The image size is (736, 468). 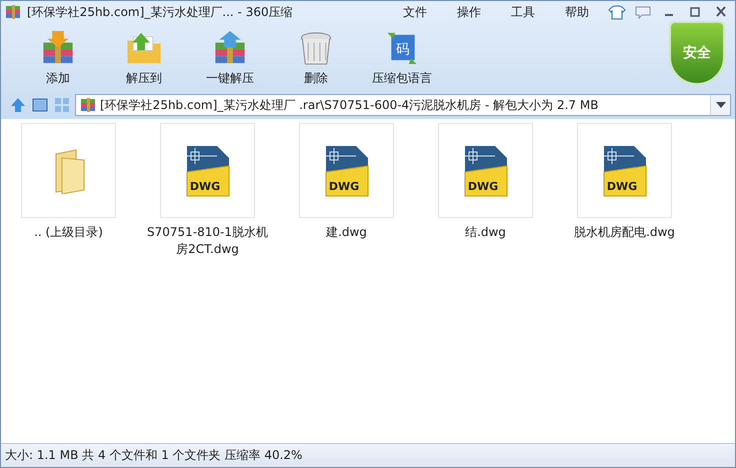 I want to click on file-thumbnail, so click(x=68, y=170).